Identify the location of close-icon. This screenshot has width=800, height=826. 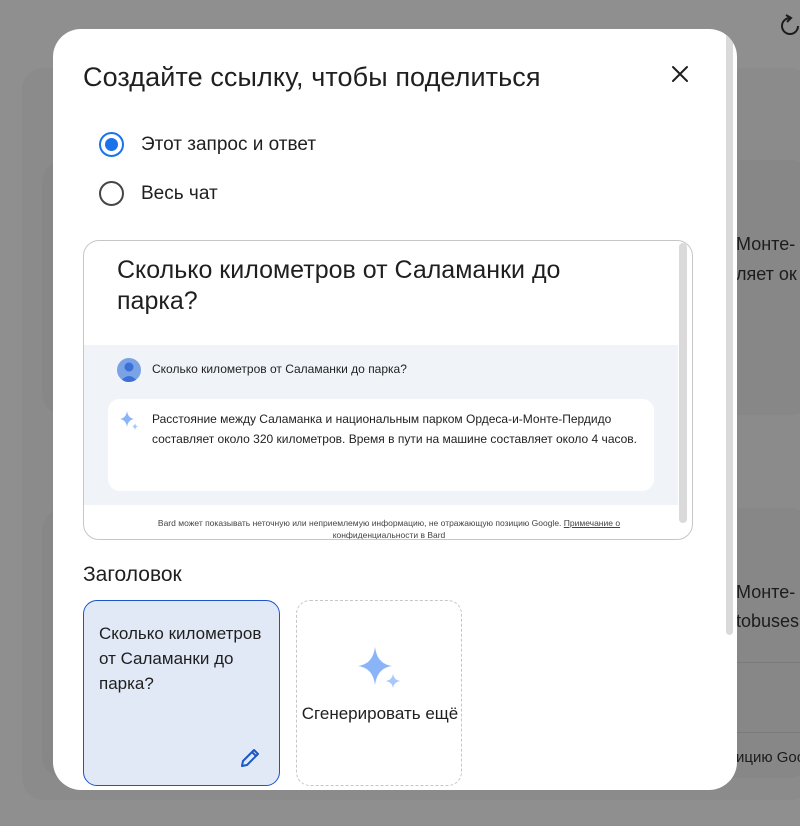
(680, 74).